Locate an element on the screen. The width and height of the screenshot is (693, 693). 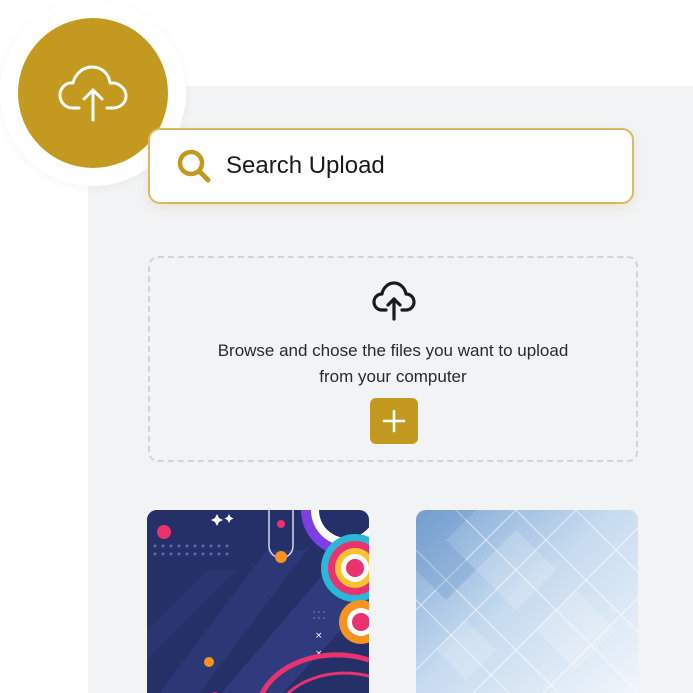
blue-light-thumbnail is located at coordinates (527, 601).